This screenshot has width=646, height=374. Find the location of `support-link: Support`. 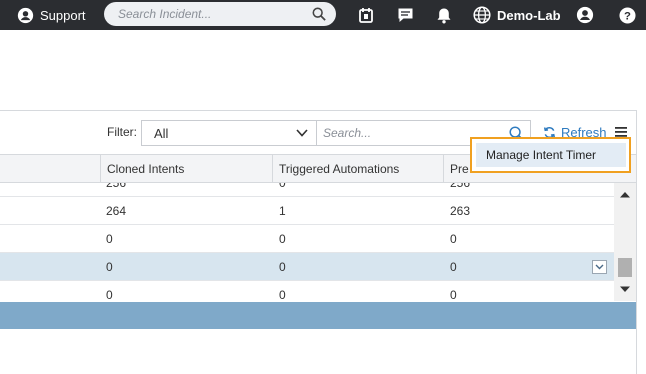

support-link: Support is located at coordinates (51, 15).